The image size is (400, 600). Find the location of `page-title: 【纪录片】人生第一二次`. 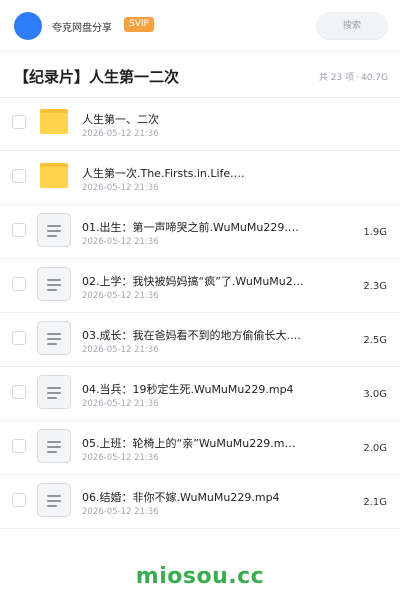

page-title: 【纪录片】人生第一二次 is located at coordinates (97, 77).